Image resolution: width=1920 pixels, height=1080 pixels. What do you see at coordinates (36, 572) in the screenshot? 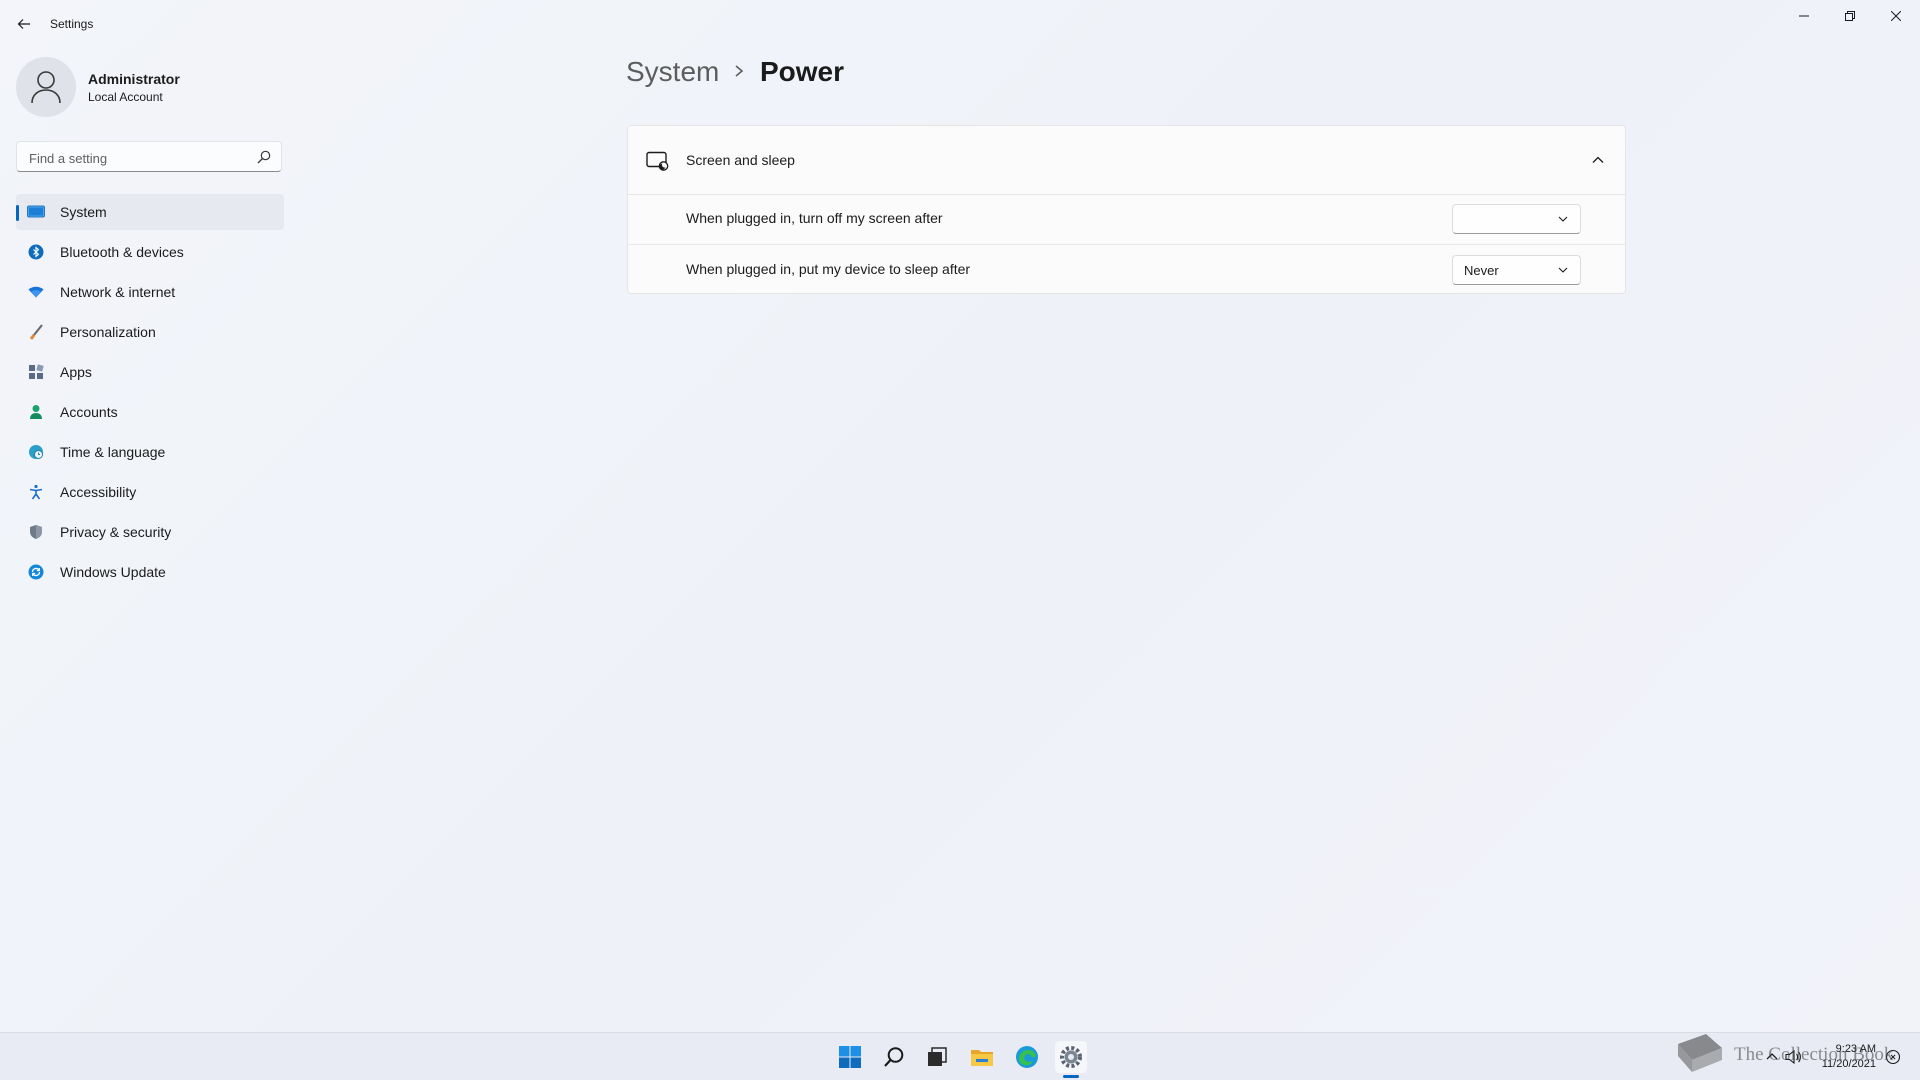
I see `update-icon` at bounding box center [36, 572].